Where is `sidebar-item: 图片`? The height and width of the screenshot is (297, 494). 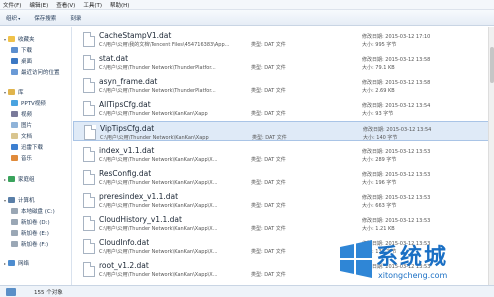
sidebar-item: 图片 is located at coordinates (21, 125).